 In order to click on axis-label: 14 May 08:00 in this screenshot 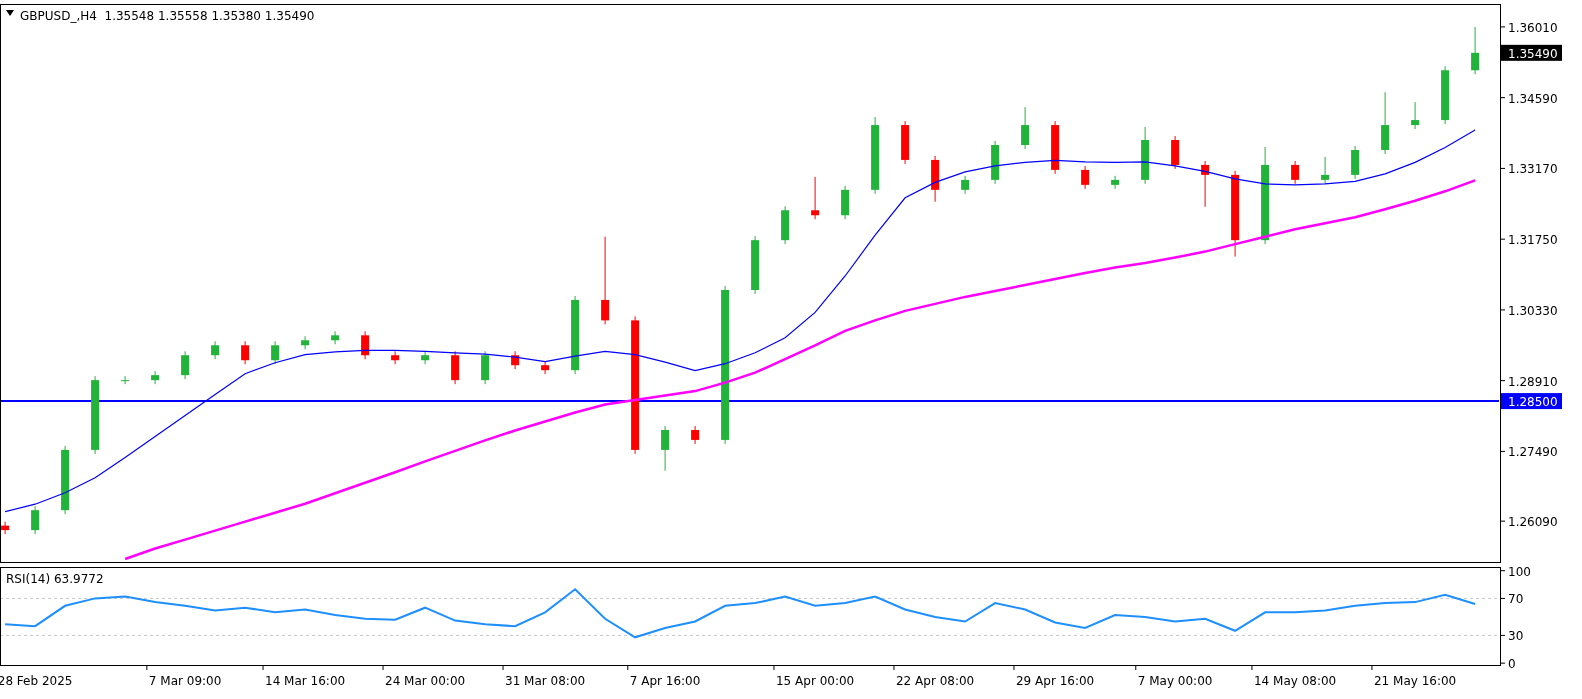, I will do `click(1295, 681)`.